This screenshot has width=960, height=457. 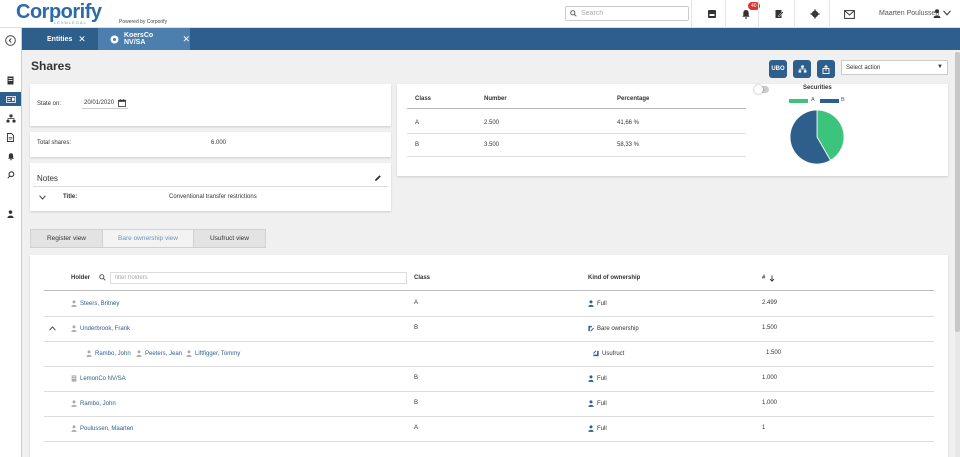 I want to click on usufruct-icon, so click(x=596, y=353).